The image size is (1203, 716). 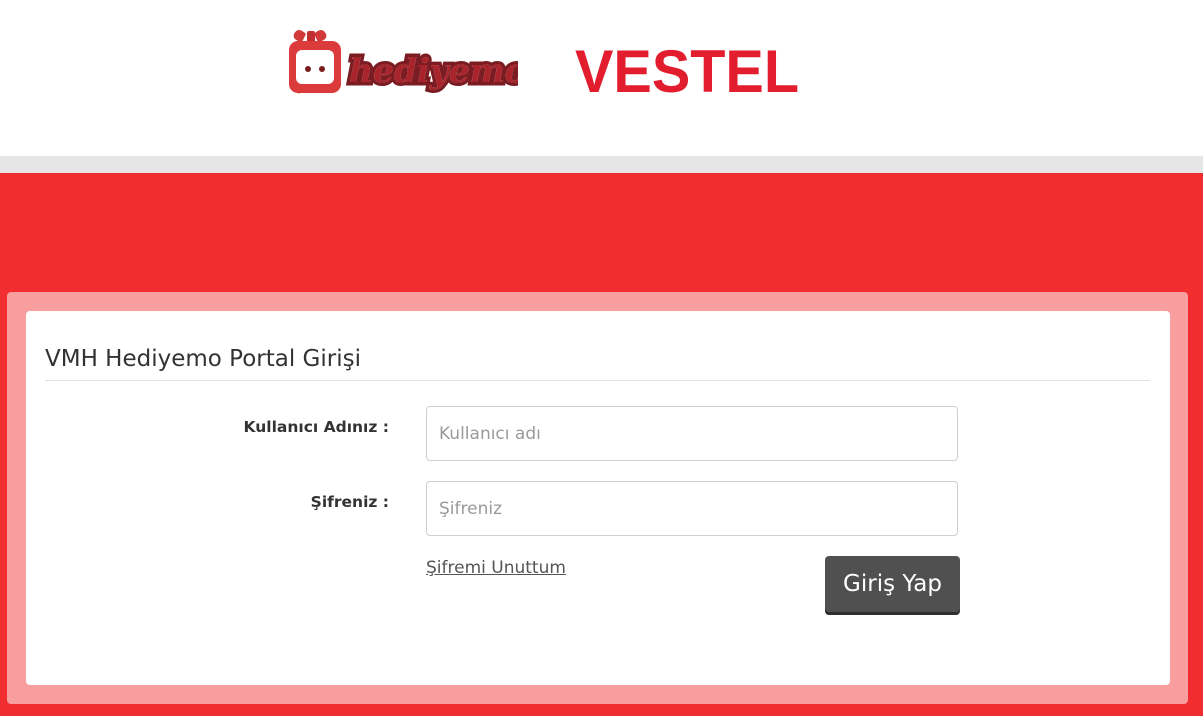 What do you see at coordinates (315, 62) in the screenshot?
I see `gift-box-face-icon` at bounding box center [315, 62].